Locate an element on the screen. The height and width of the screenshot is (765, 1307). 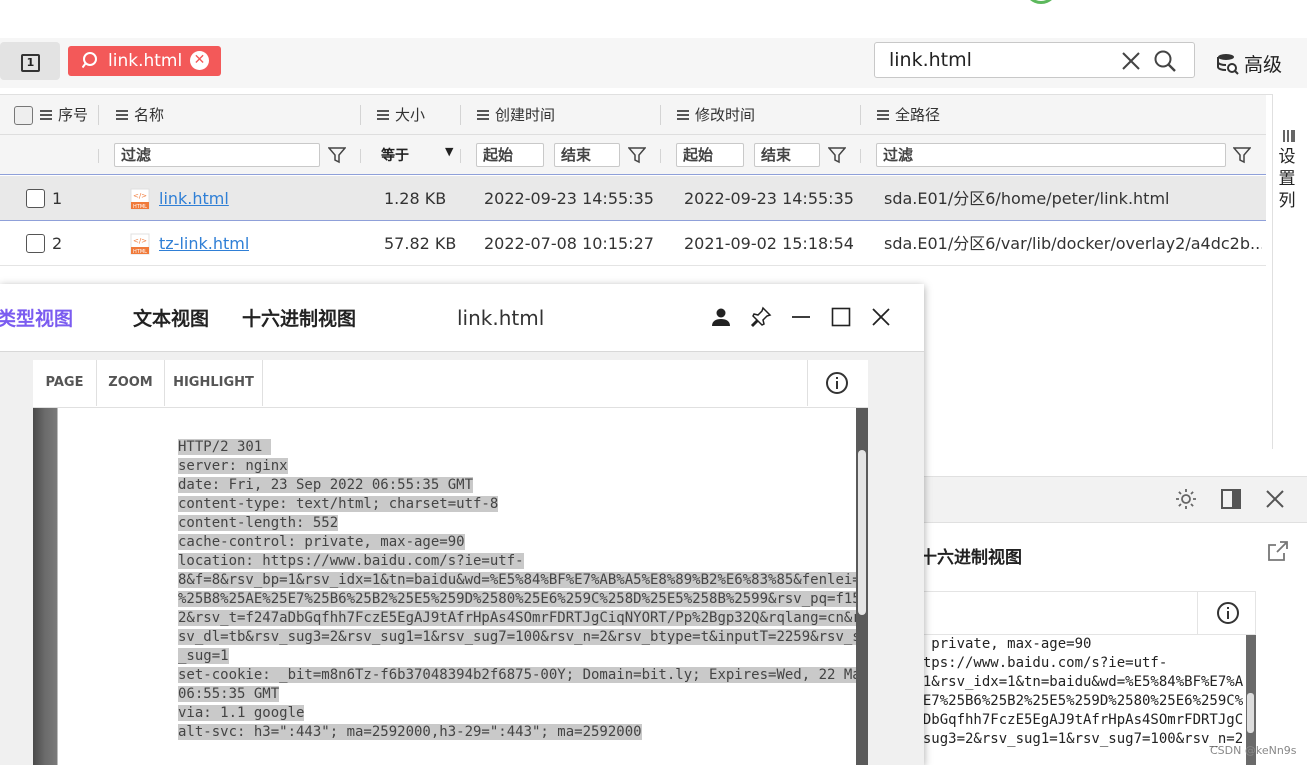
column-header-created: 创建时间 is located at coordinates (516, 115).